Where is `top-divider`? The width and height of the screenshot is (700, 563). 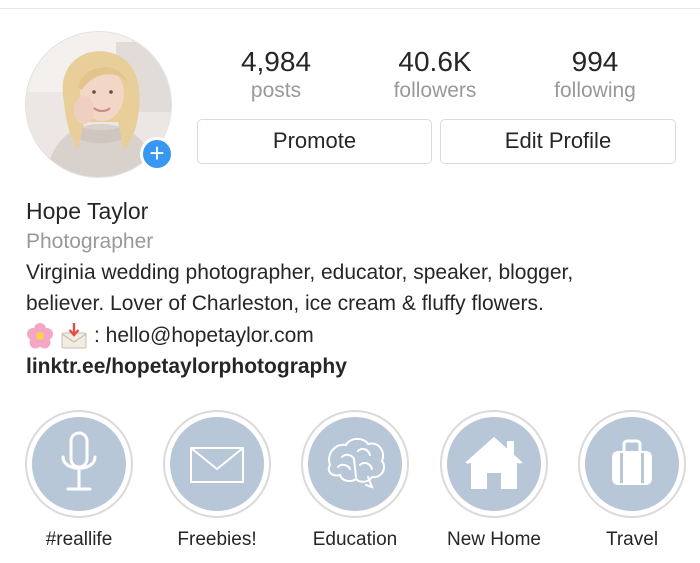
top-divider is located at coordinates (350, 8).